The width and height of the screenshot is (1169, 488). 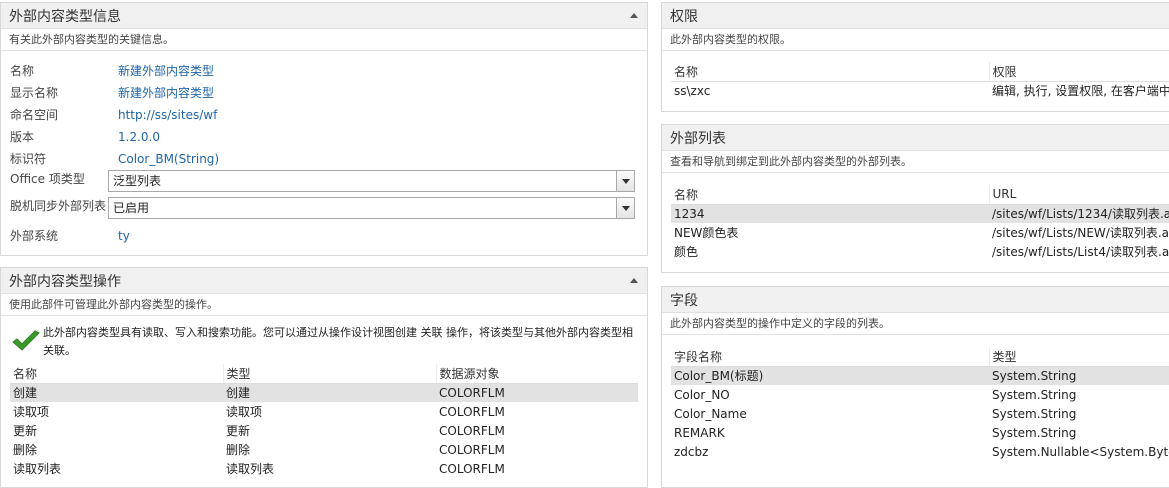 I want to click on table-header-row: 名称 URL, so click(x=920, y=195).